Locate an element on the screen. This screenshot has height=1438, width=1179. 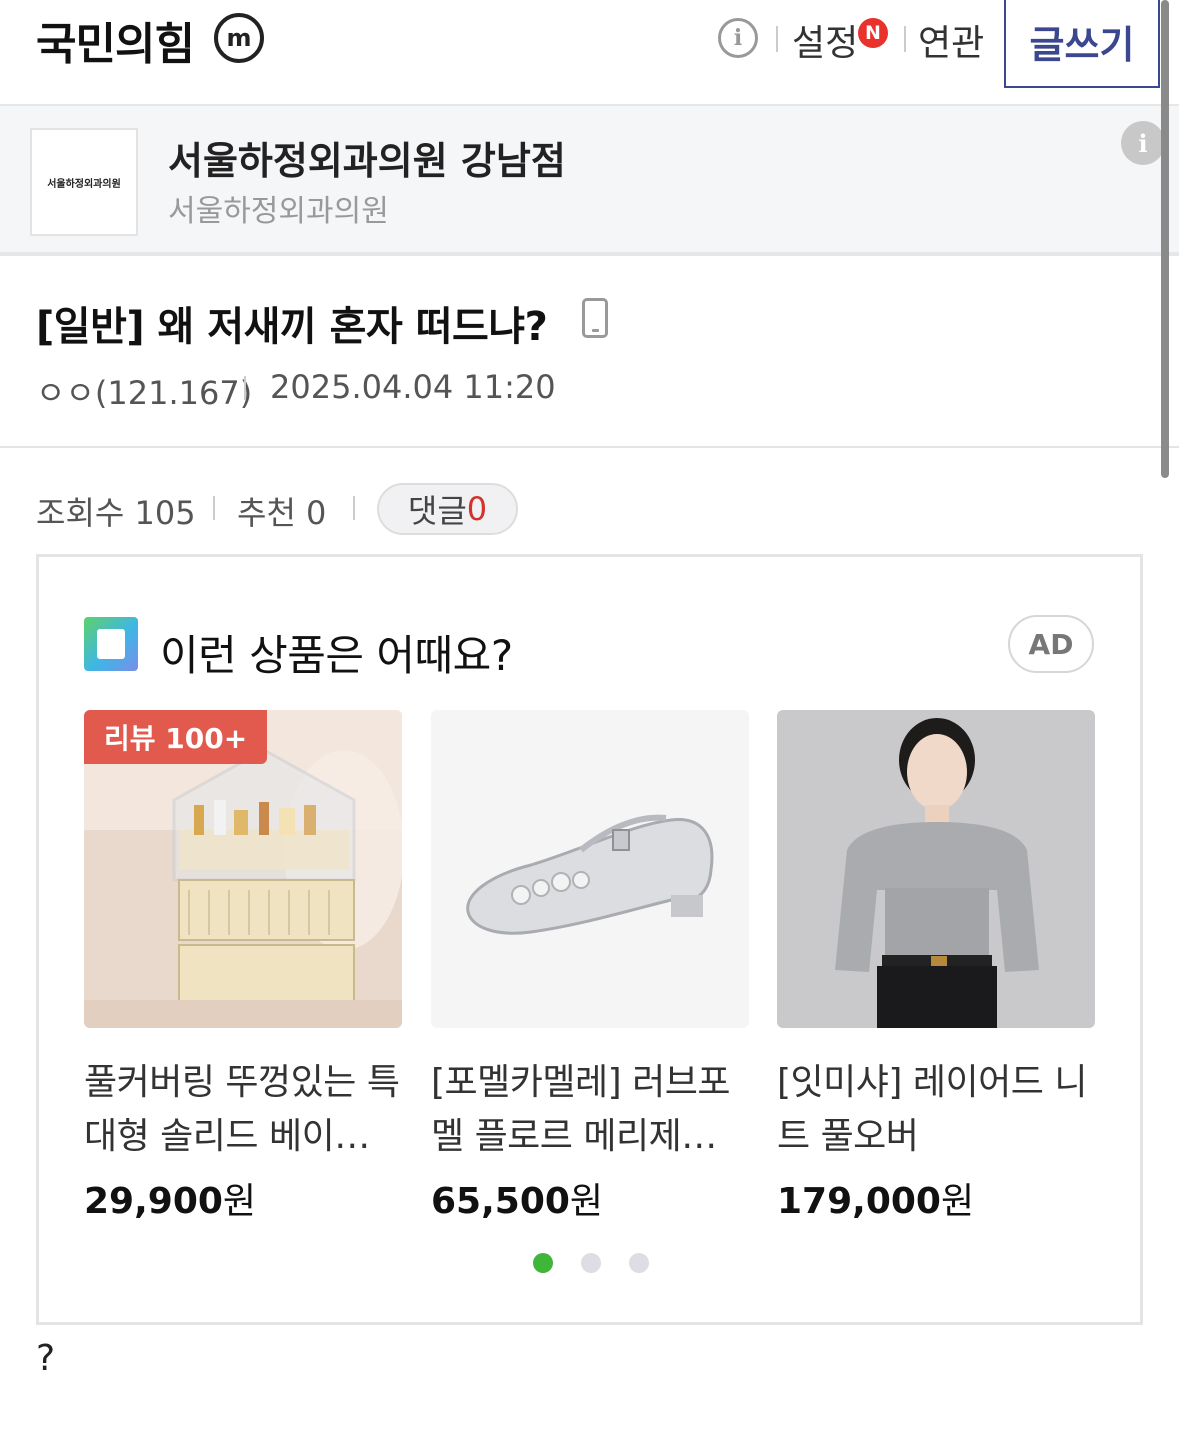
shoe-image is located at coordinates (590, 869).